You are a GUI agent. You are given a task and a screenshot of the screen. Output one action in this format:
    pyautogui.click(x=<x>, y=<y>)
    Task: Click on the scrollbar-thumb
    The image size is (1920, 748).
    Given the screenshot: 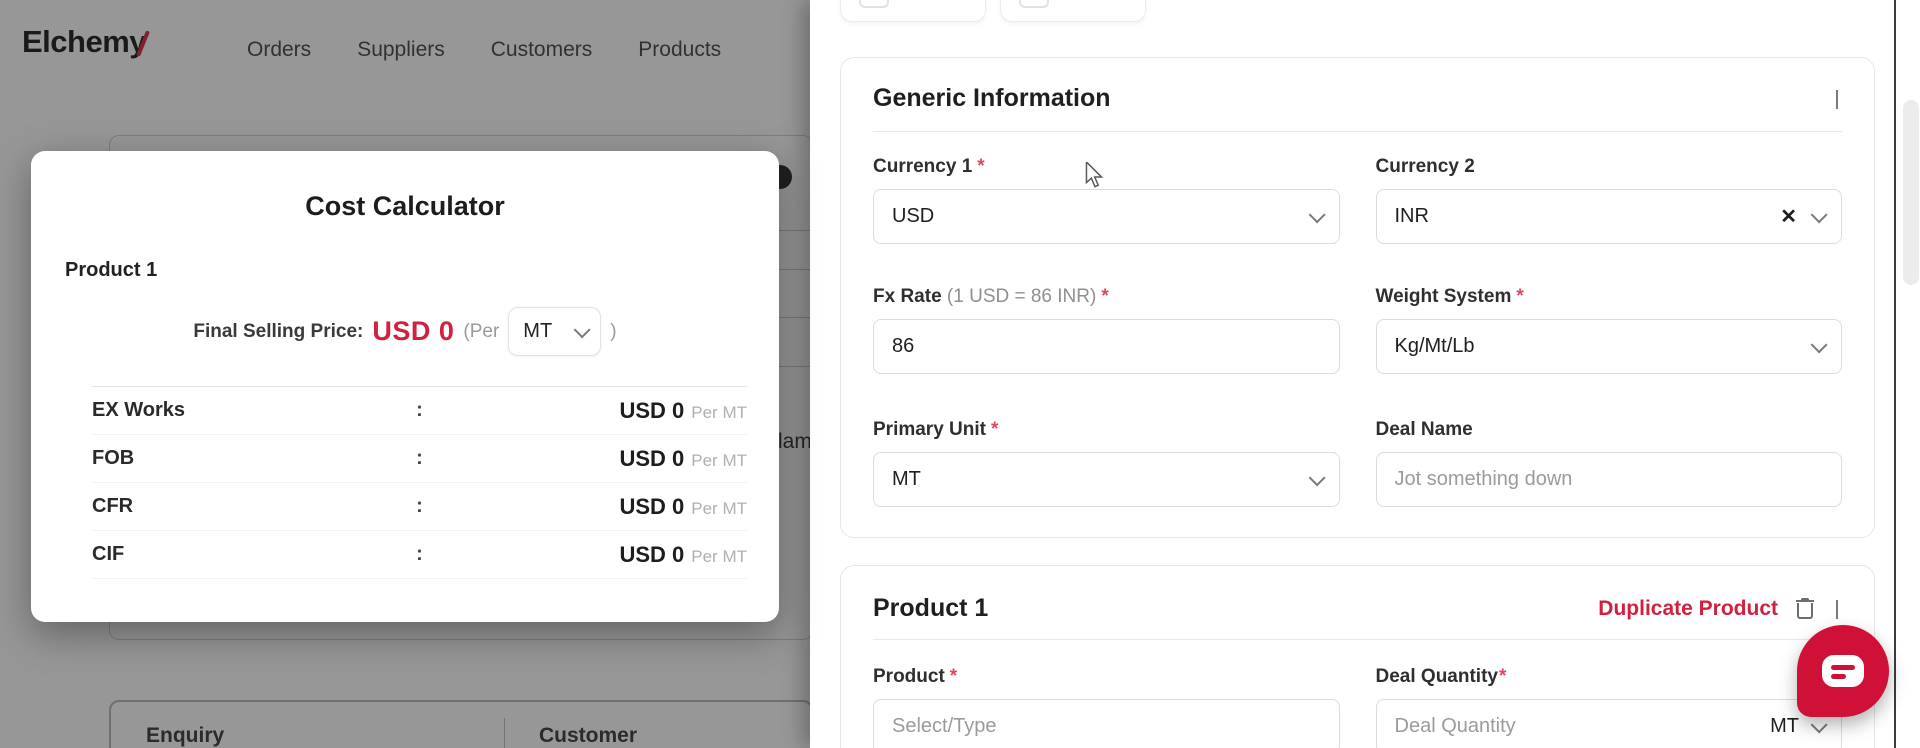 What is the action you would take?
    pyautogui.click(x=1911, y=192)
    